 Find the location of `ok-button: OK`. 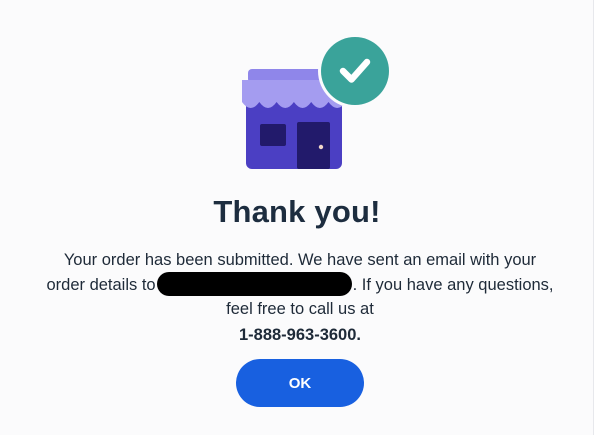

ok-button: OK is located at coordinates (300, 383).